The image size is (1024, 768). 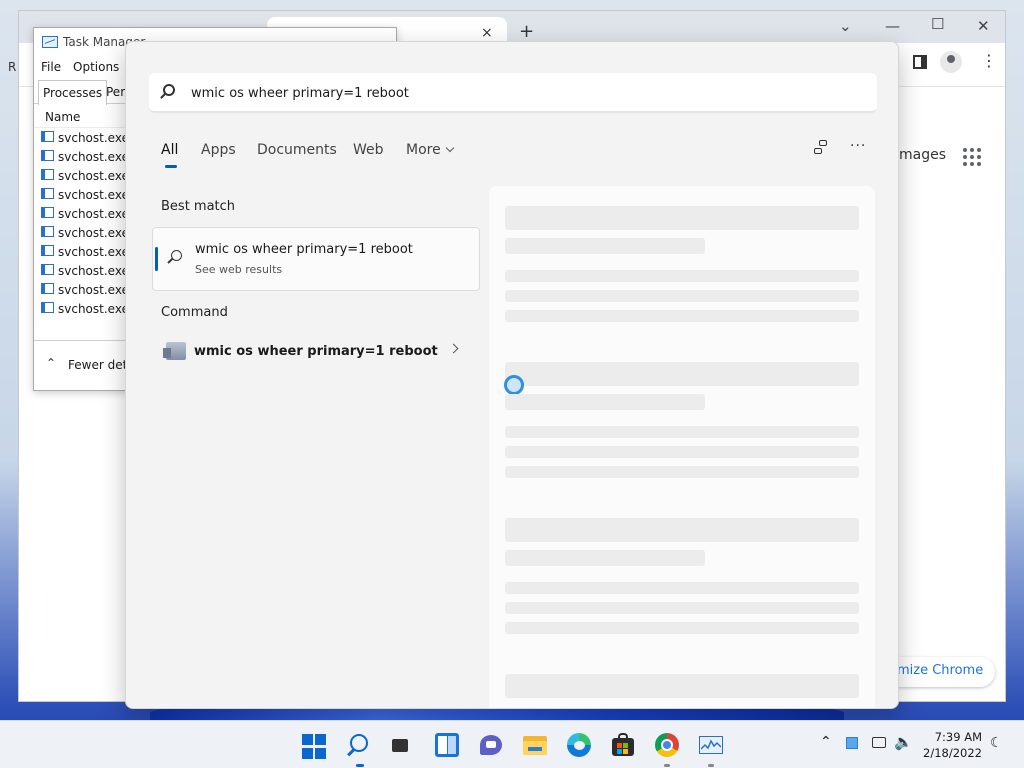 I want to click on chevron-right-icon, so click(x=453, y=348).